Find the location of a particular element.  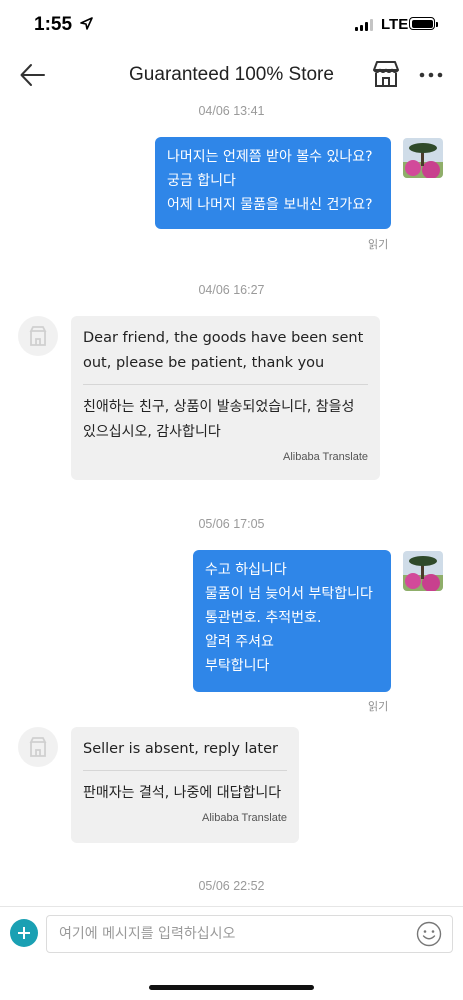

message-timestamp: 04/06 16:27 is located at coordinates (231, 290).